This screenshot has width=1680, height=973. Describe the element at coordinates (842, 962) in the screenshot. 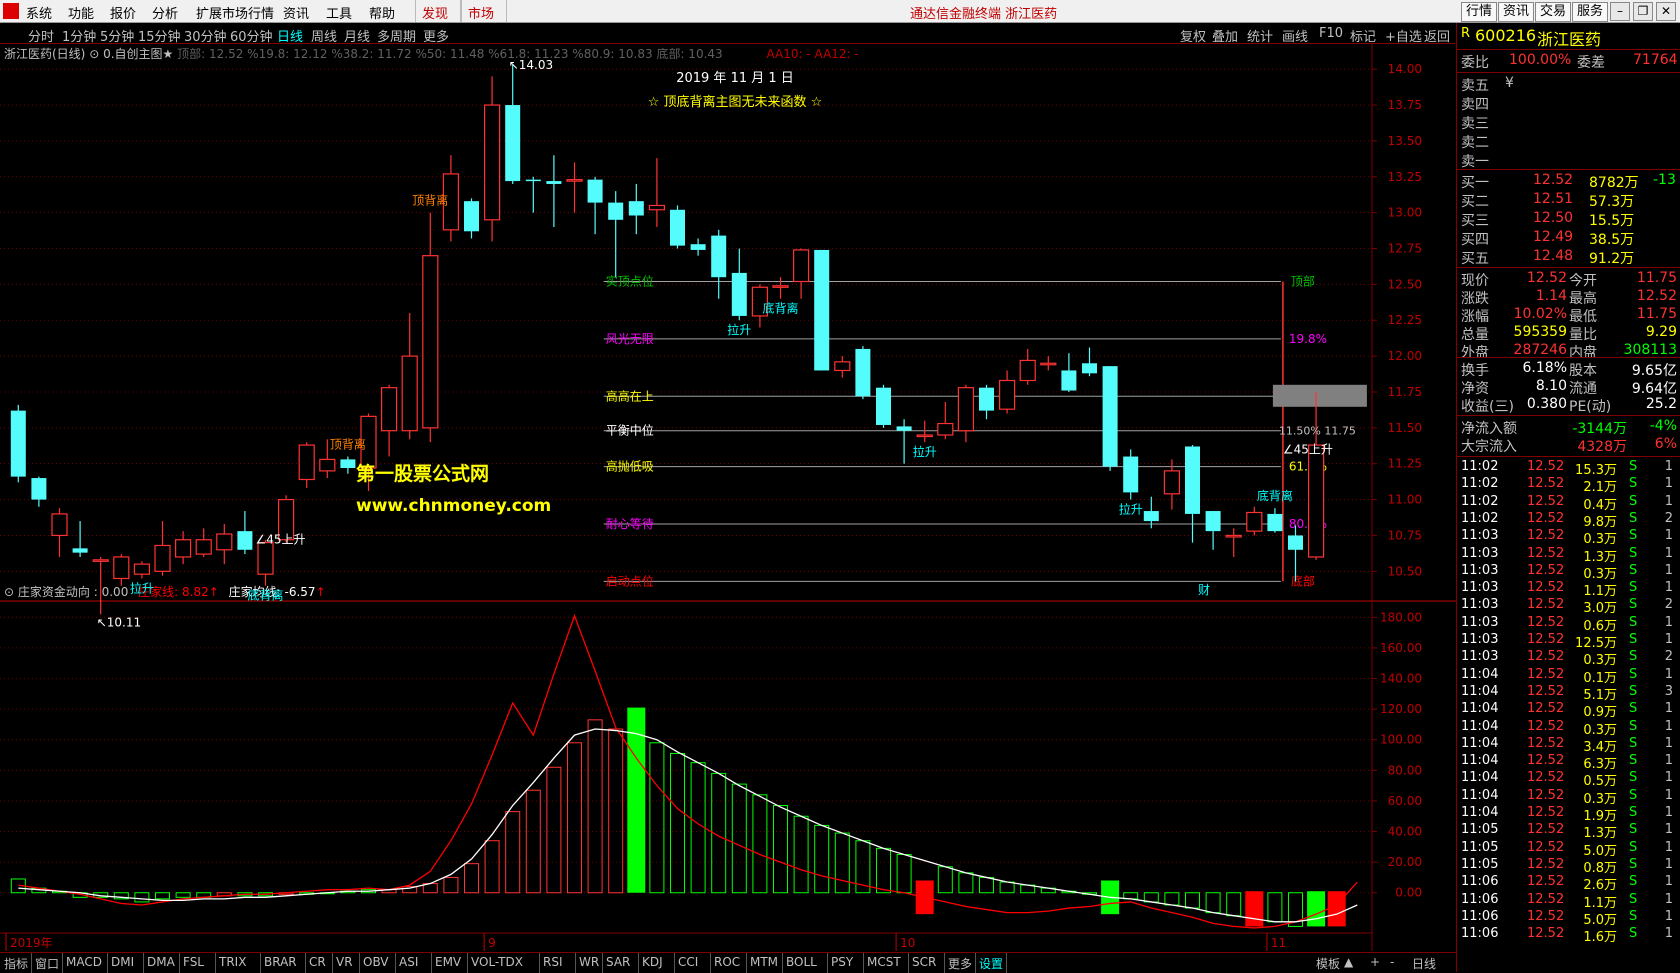

I see `bottom-tab-psy: PSY` at that location.